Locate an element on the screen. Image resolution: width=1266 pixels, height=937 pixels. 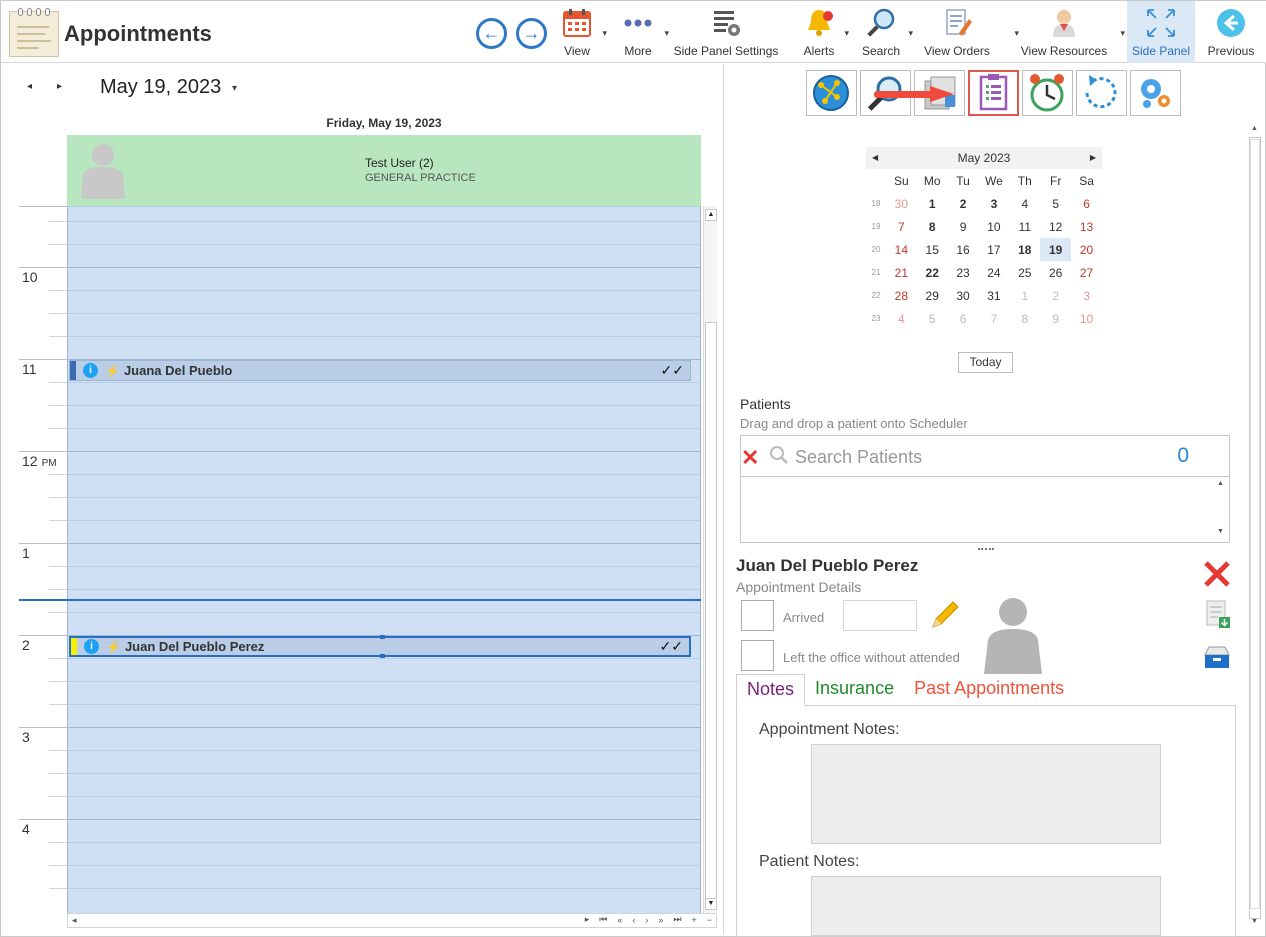
calendar-day: 29 is located at coordinates (932, 295).